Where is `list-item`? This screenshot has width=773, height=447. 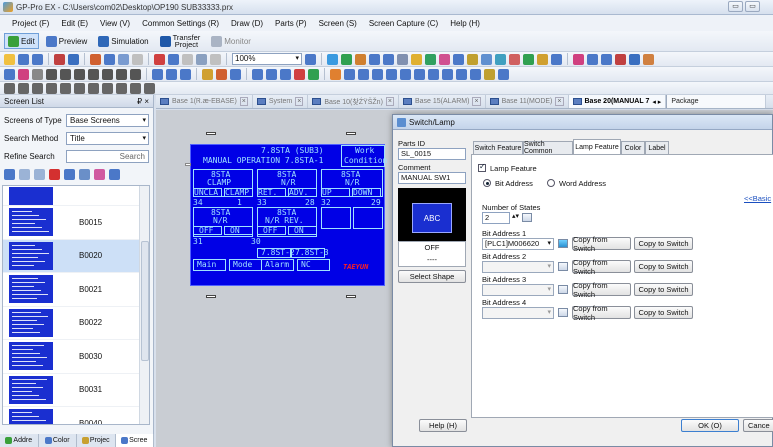
list-item is located at coordinates (76, 196).